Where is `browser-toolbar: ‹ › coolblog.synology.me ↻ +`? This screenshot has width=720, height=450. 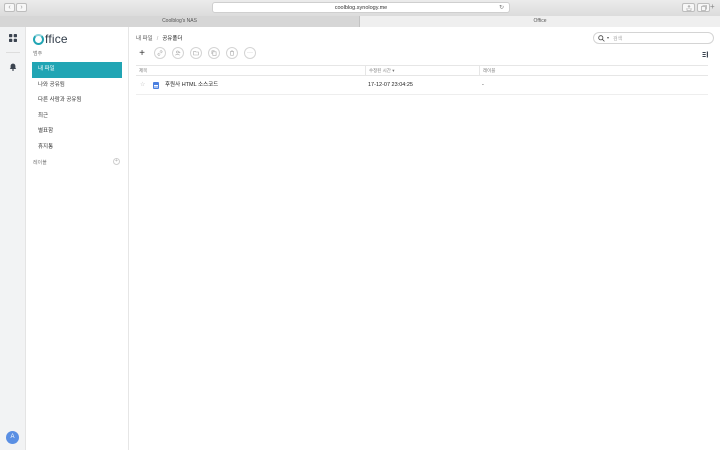 browser-toolbar: ‹ › coolblog.synology.me ↻ + is located at coordinates (360, 8).